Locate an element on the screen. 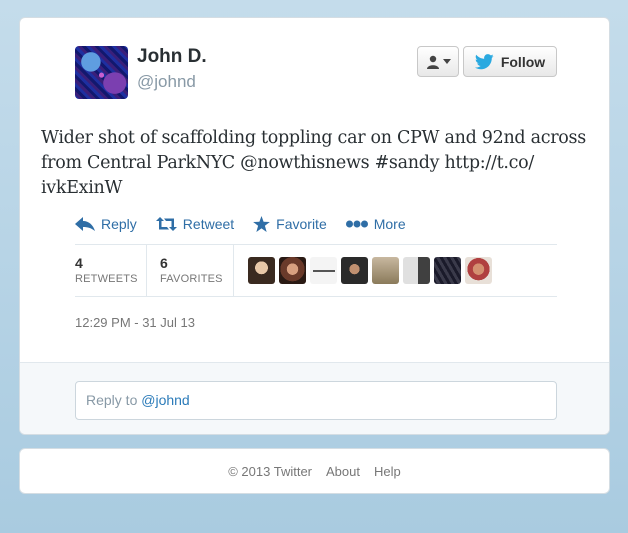 The height and width of the screenshot is (533, 628). retweet-label: Retweet is located at coordinates (208, 224).